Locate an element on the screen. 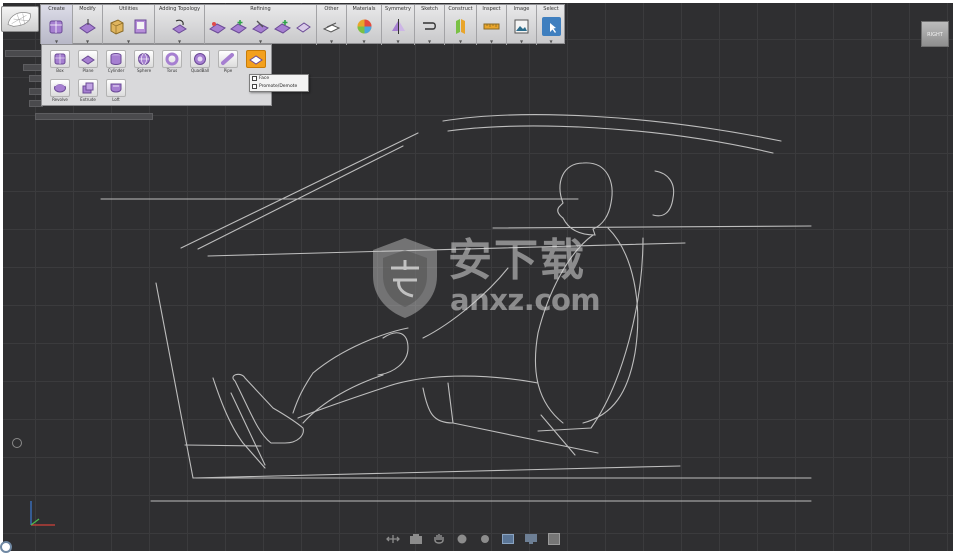 The width and height of the screenshot is (955, 553). toolbar-group-materials: Materials ▼ is located at coordinates (364, 25).